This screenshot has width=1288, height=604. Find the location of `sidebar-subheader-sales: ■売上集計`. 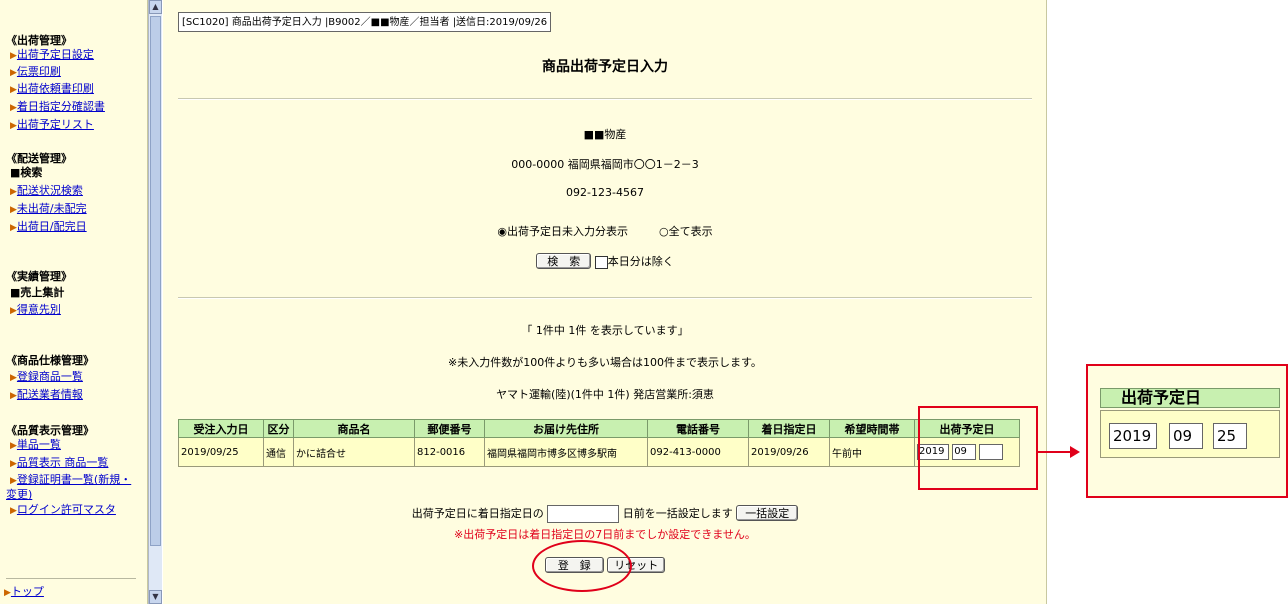

sidebar-subheader-sales: ■売上集計 is located at coordinates (37, 292).